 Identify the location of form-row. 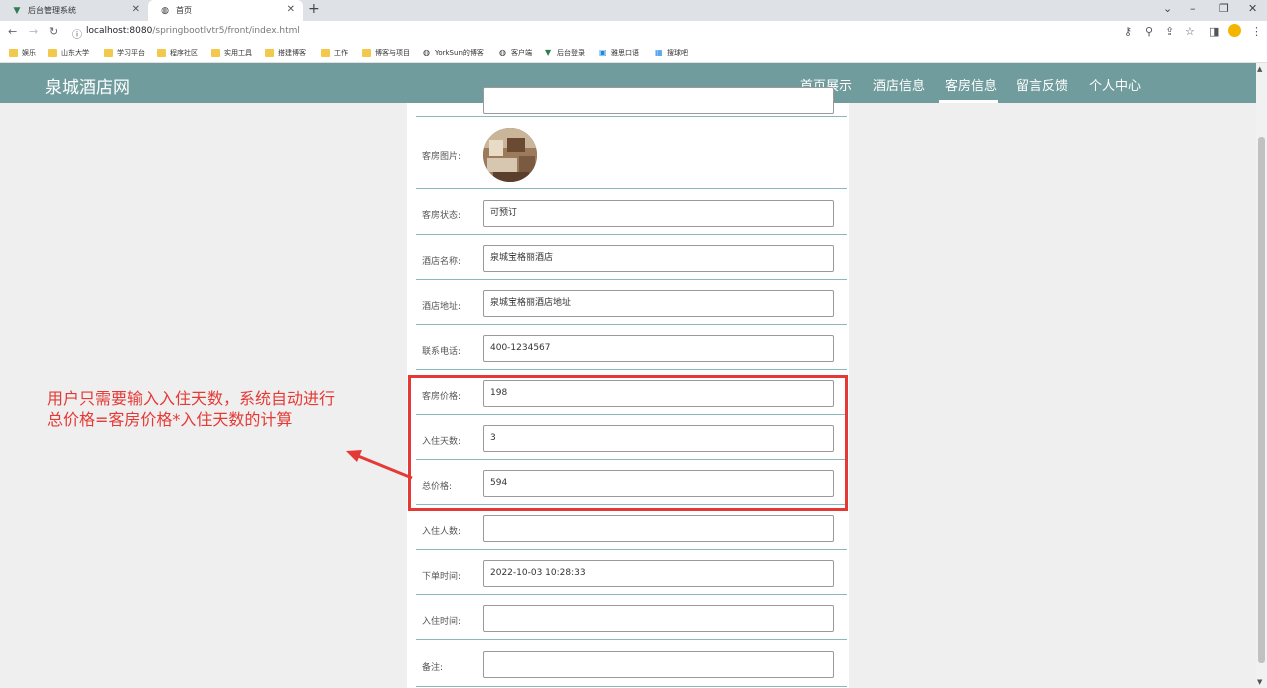
(631, 102).